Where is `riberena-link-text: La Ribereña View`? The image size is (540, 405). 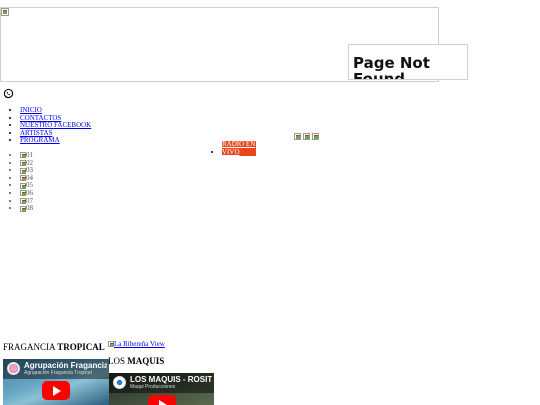
riberena-link-text: La Ribereña View is located at coordinates (139, 344).